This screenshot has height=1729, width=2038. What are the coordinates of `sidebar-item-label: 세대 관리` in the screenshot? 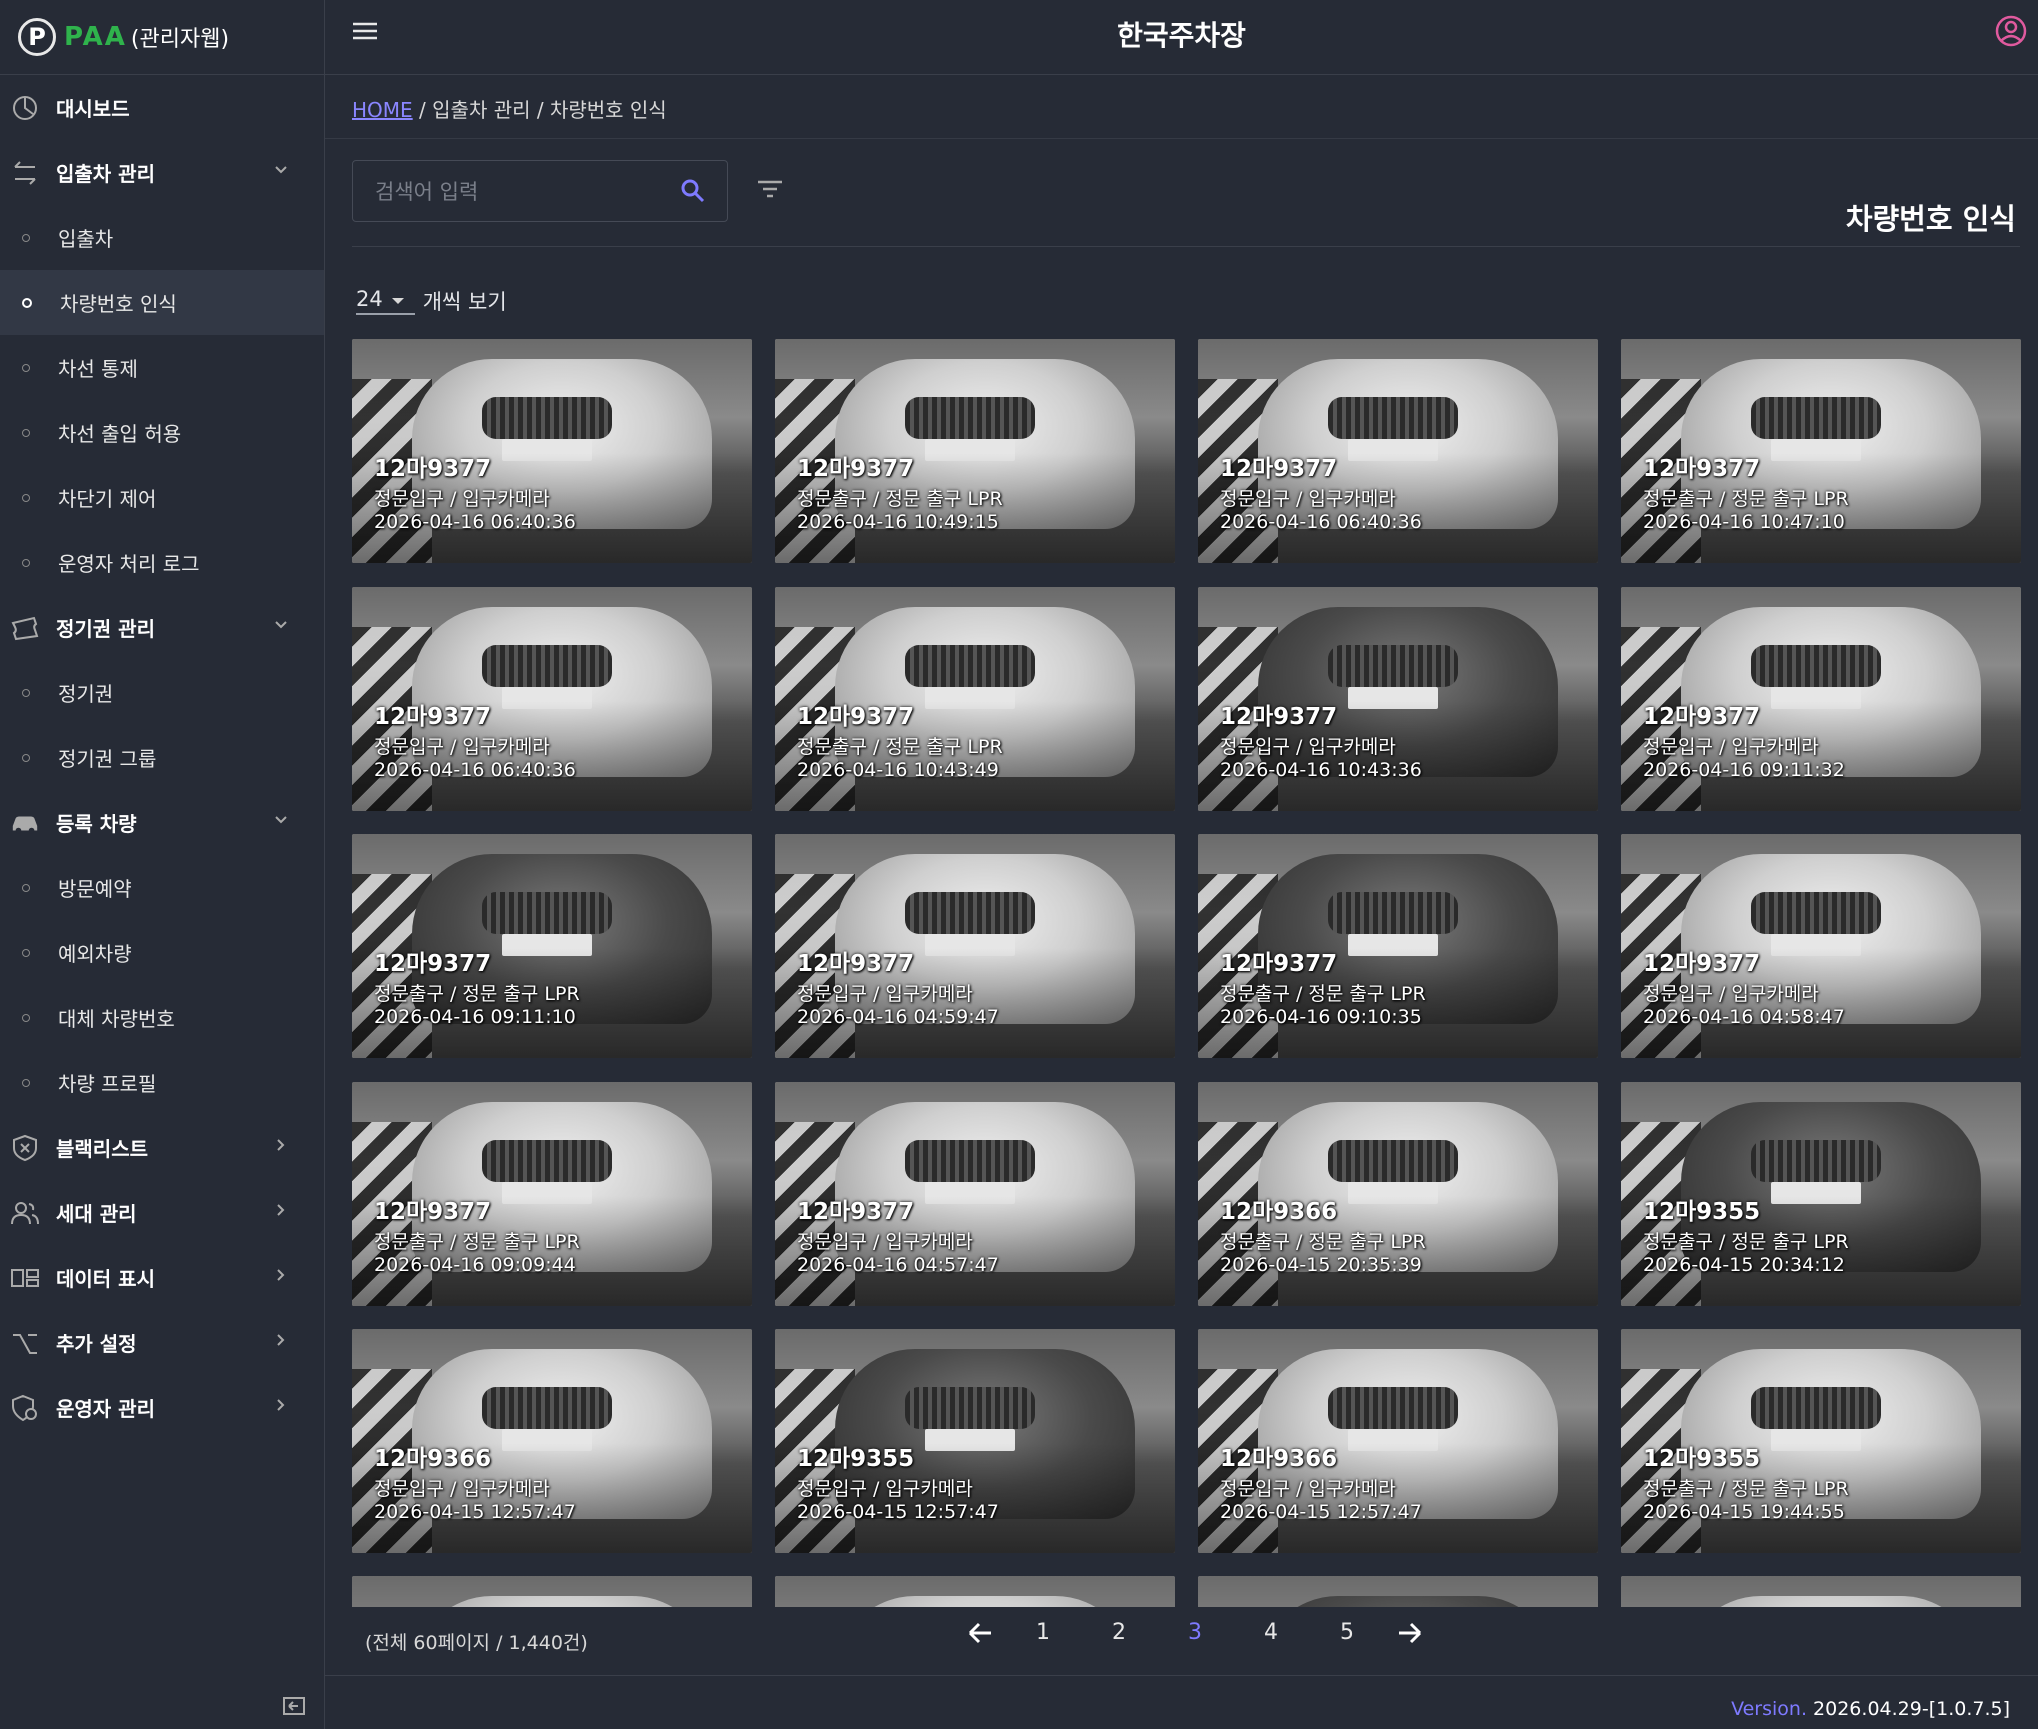 It's located at (96, 1214).